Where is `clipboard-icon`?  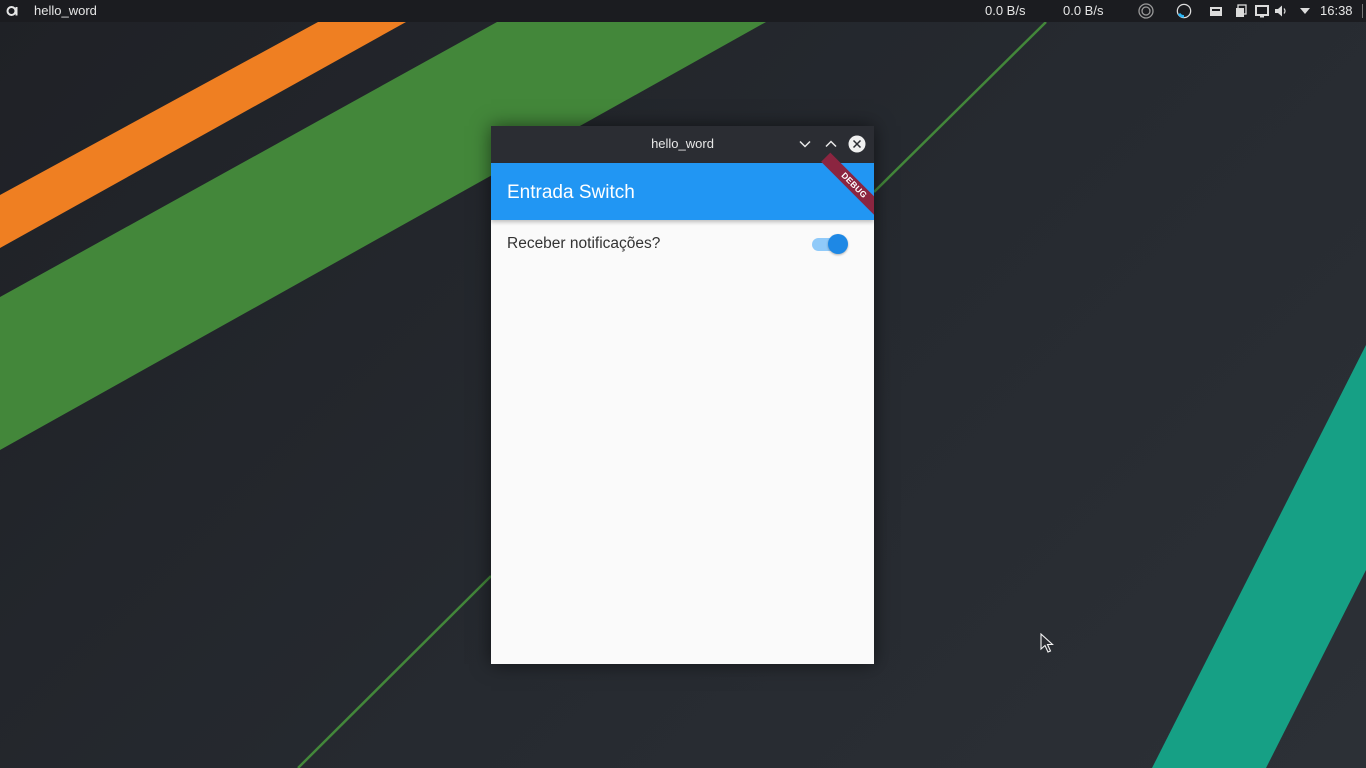 clipboard-icon is located at coordinates (1241, 11).